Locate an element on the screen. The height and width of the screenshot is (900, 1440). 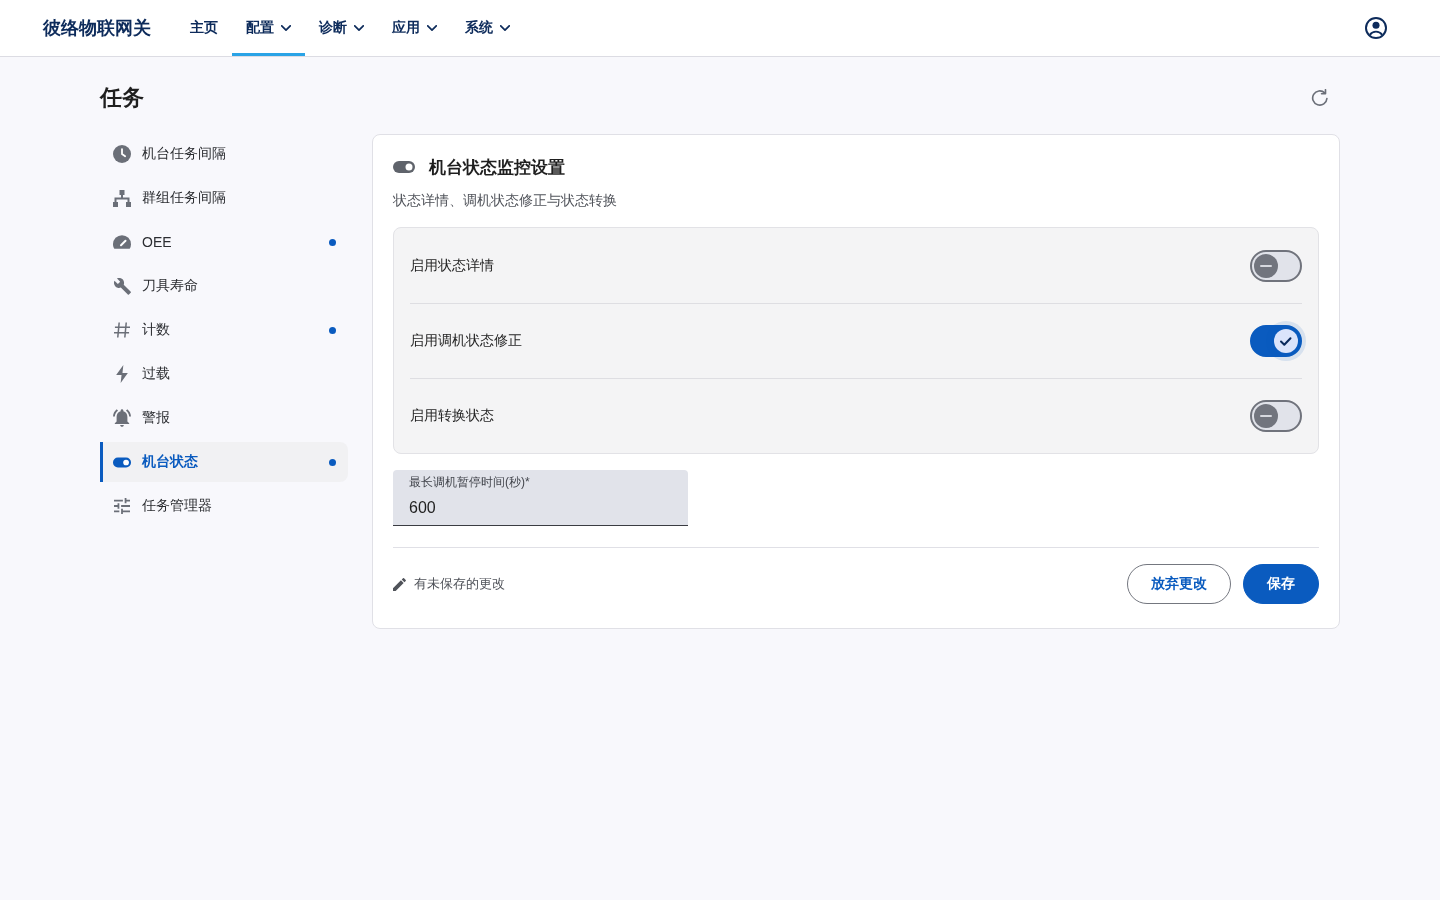
sidebar-item: 机台状态 is located at coordinates (224, 462).